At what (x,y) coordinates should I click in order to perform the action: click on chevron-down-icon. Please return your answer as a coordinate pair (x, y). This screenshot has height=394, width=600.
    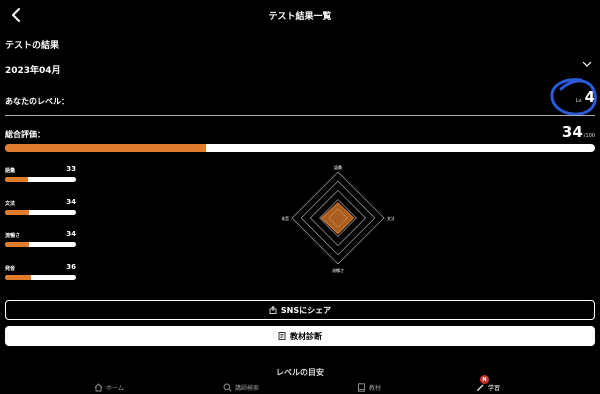
    Looking at the image, I should click on (587, 64).